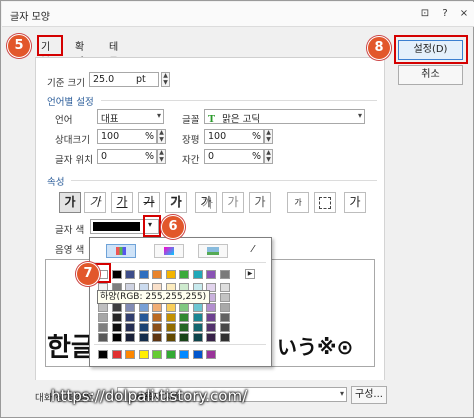 The image size is (474, 418). I want to click on subscript-button, so click(325, 202).